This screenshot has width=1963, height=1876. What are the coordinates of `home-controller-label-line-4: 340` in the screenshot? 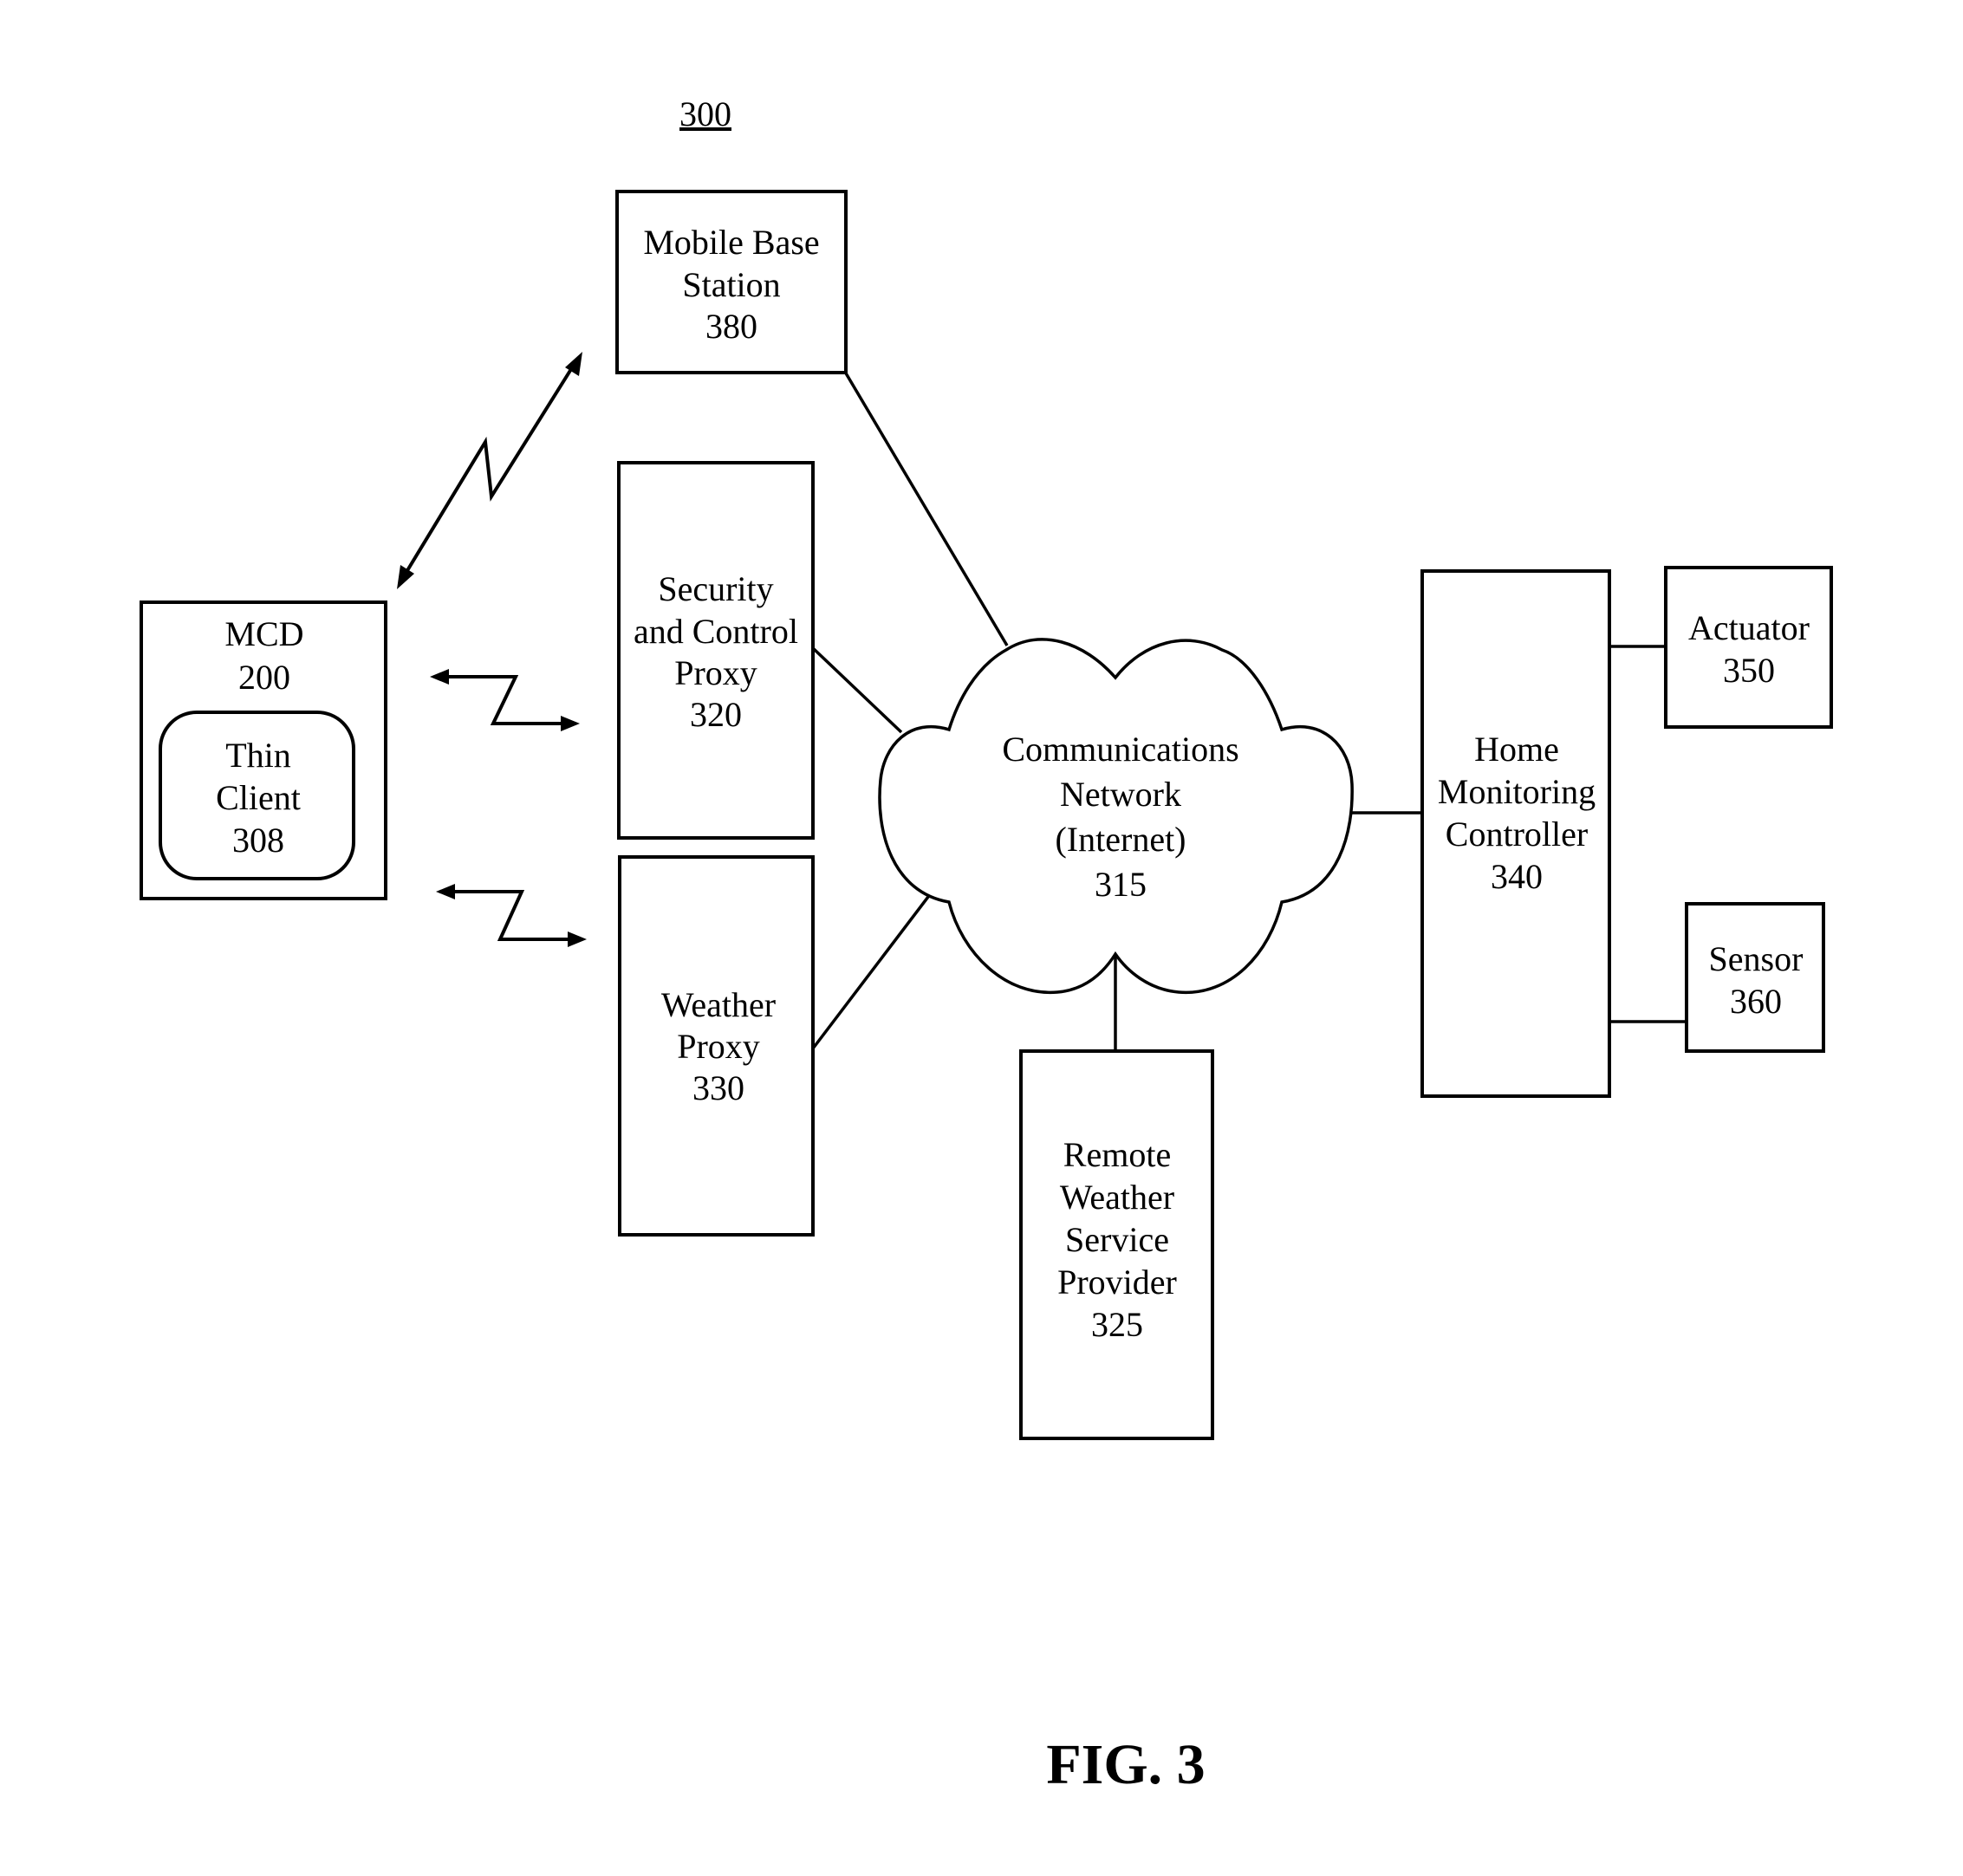 It's located at (1517, 876).